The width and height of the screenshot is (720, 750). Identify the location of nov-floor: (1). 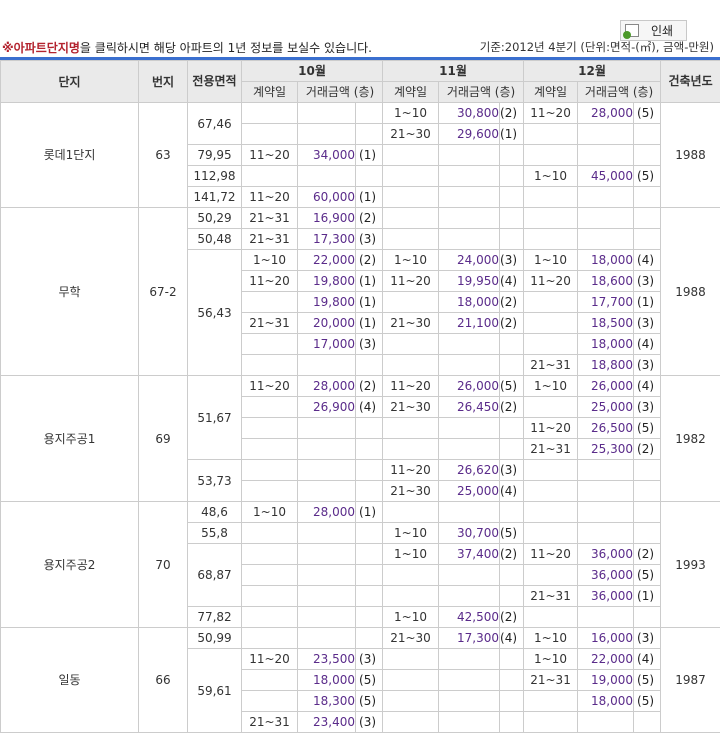
(512, 134).